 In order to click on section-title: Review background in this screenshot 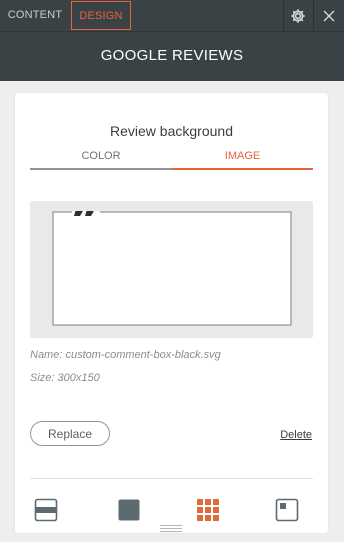, I will do `click(171, 131)`.